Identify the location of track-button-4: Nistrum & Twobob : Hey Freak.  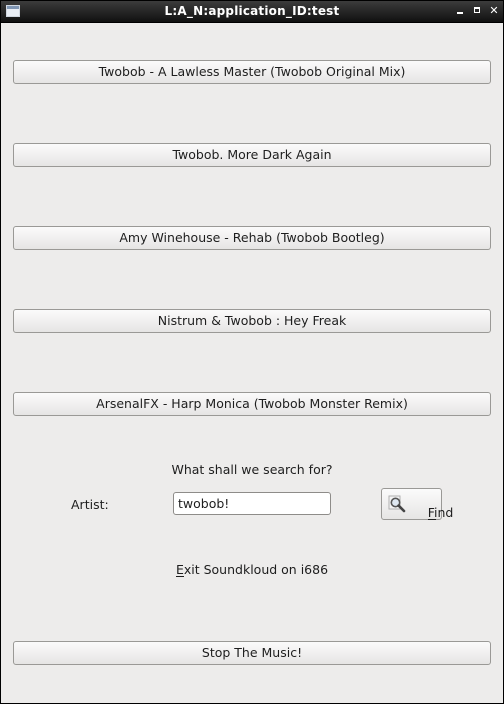
(252, 321).